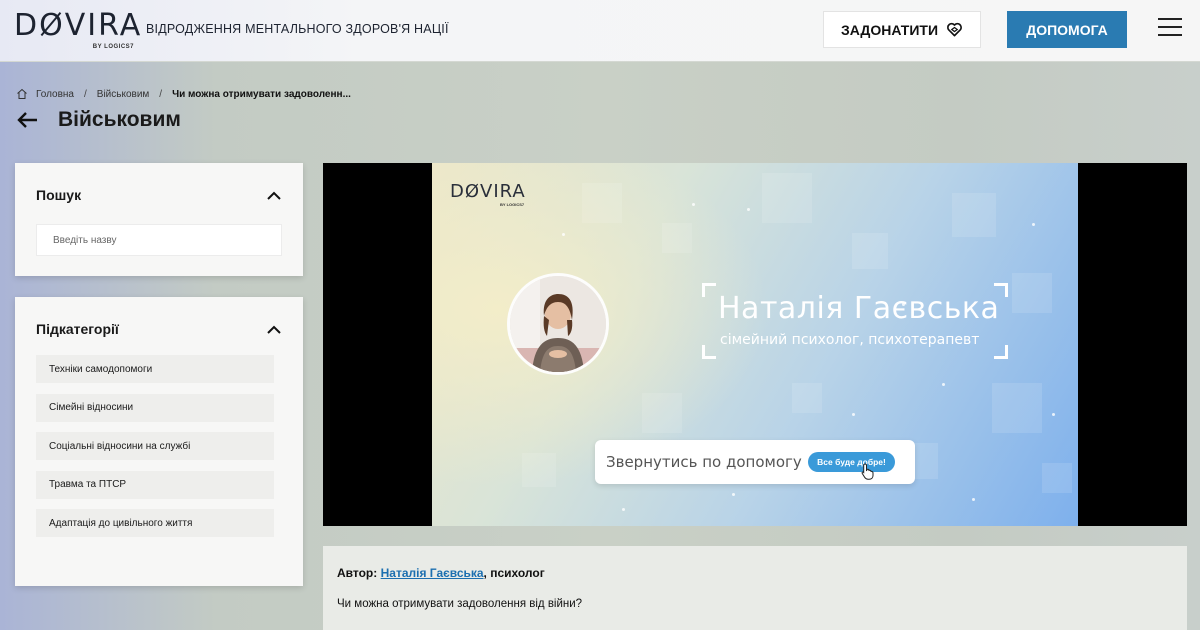  What do you see at coordinates (889, 29) in the screenshot?
I see `donate-label: ЗАДОНАТИТИ` at bounding box center [889, 29].